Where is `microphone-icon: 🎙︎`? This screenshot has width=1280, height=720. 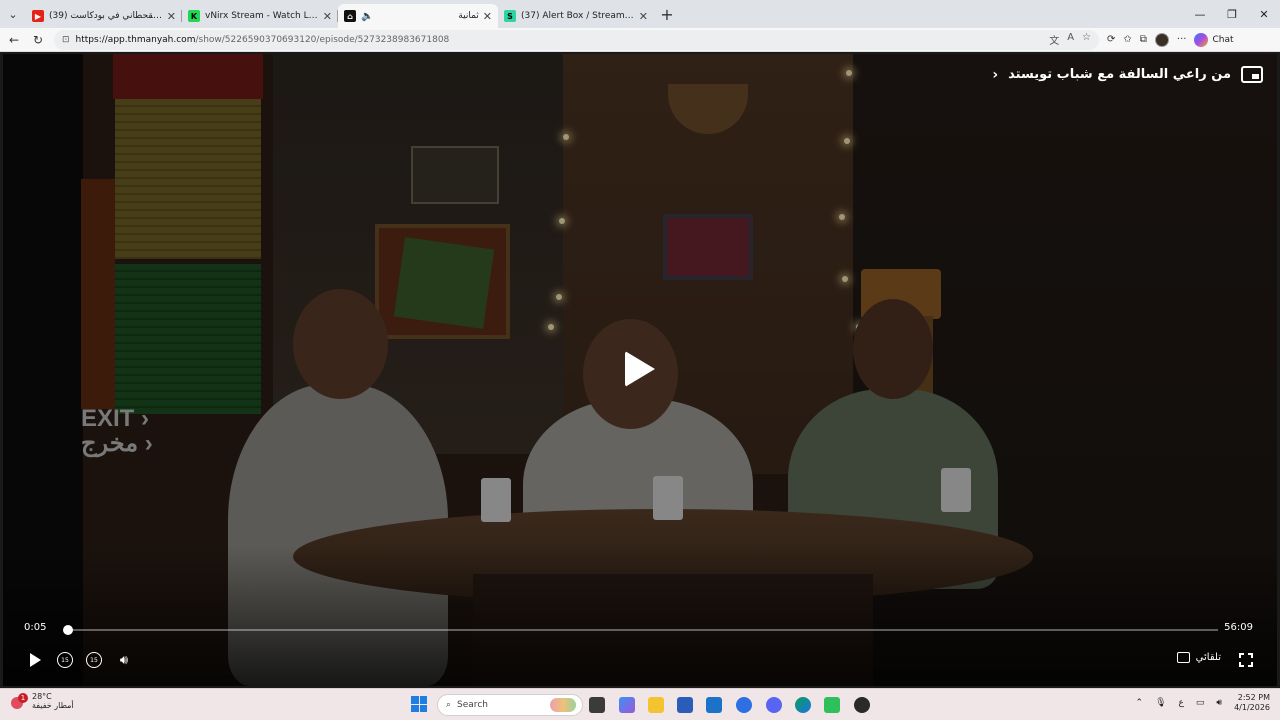 microphone-icon: 🎙︎ is located at coordinates (1160, 703).